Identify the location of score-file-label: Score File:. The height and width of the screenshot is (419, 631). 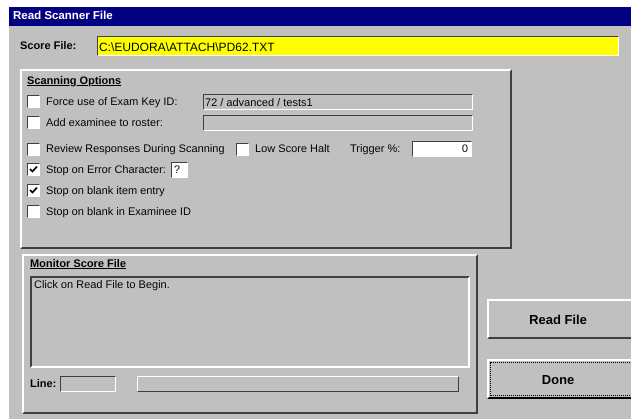
(49, 46).